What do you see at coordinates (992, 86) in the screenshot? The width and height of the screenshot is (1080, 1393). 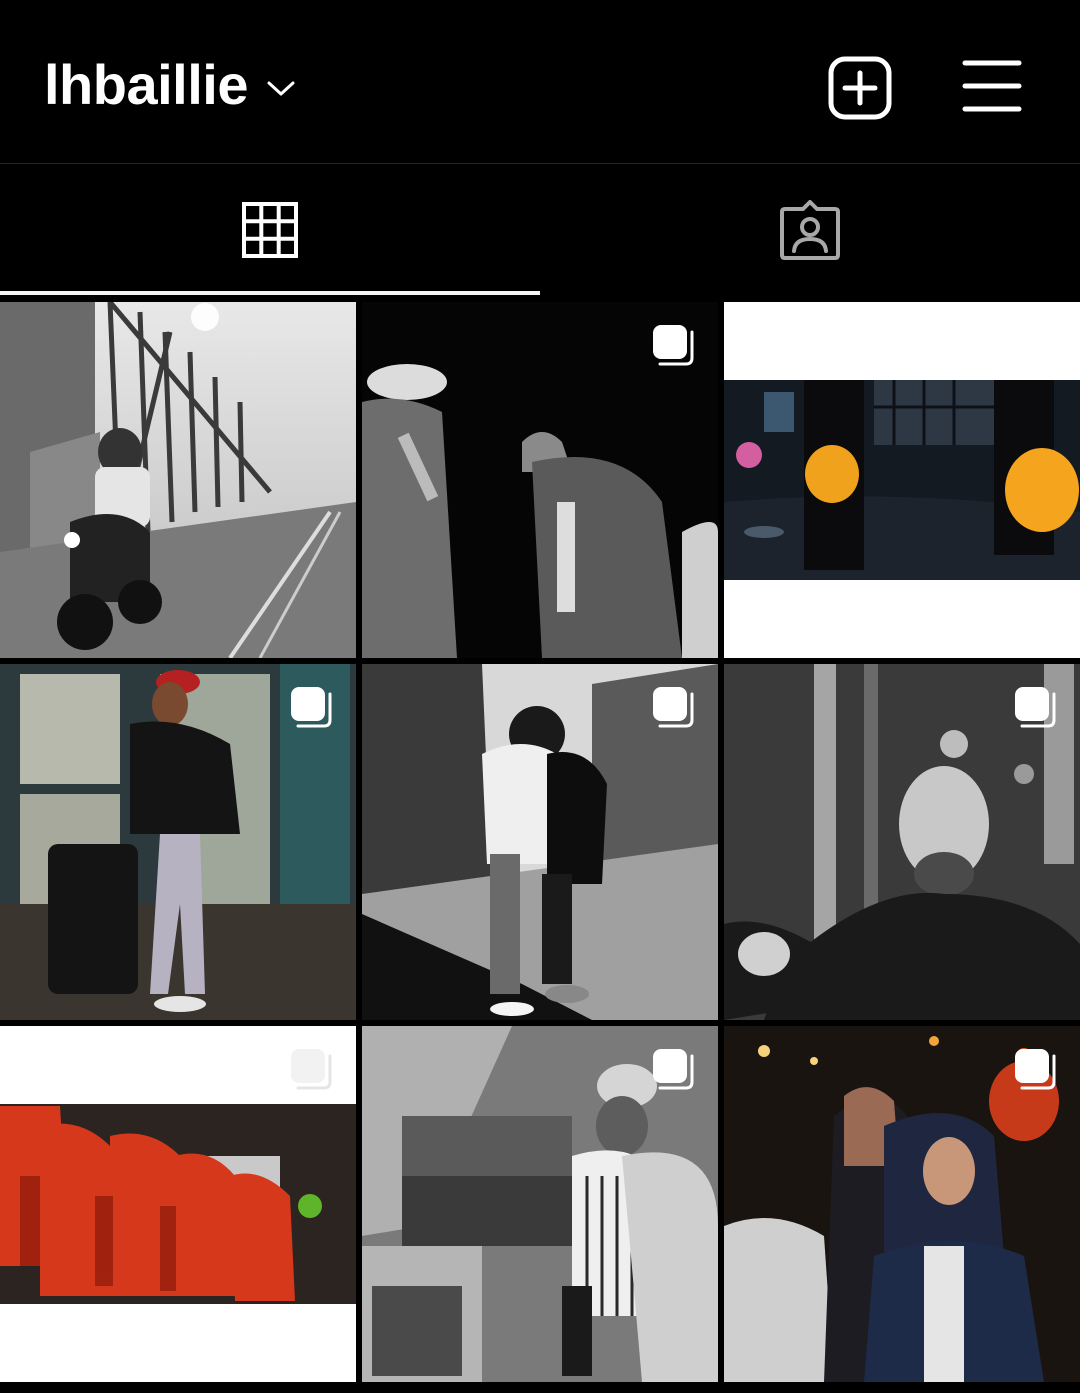 I see `hamburger-menu-button` at bounding box center [992, 86].